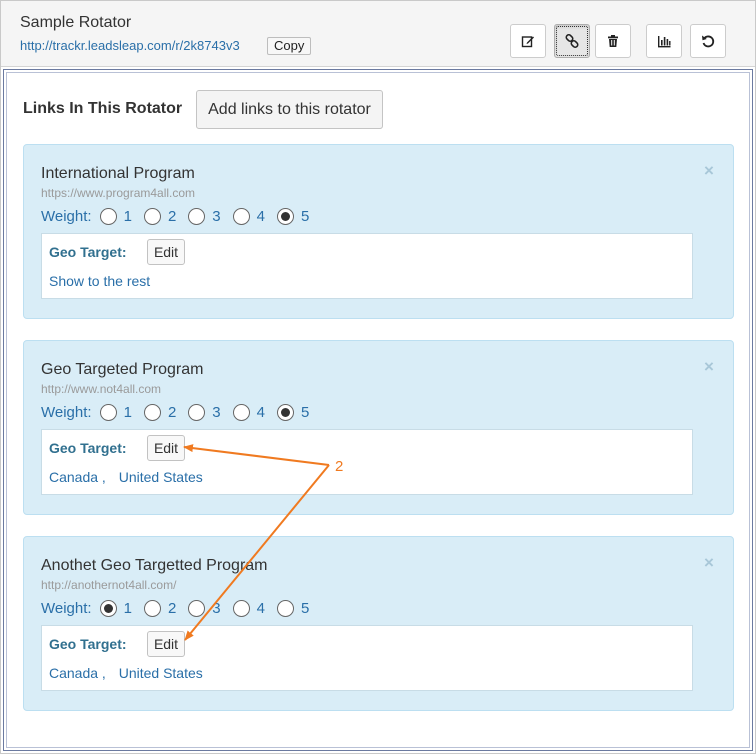 The height and width of the screenshot is (754, 756). I want to click on geo-target-box: Geo Target: Edit Show to the rest, so click(367, 266).